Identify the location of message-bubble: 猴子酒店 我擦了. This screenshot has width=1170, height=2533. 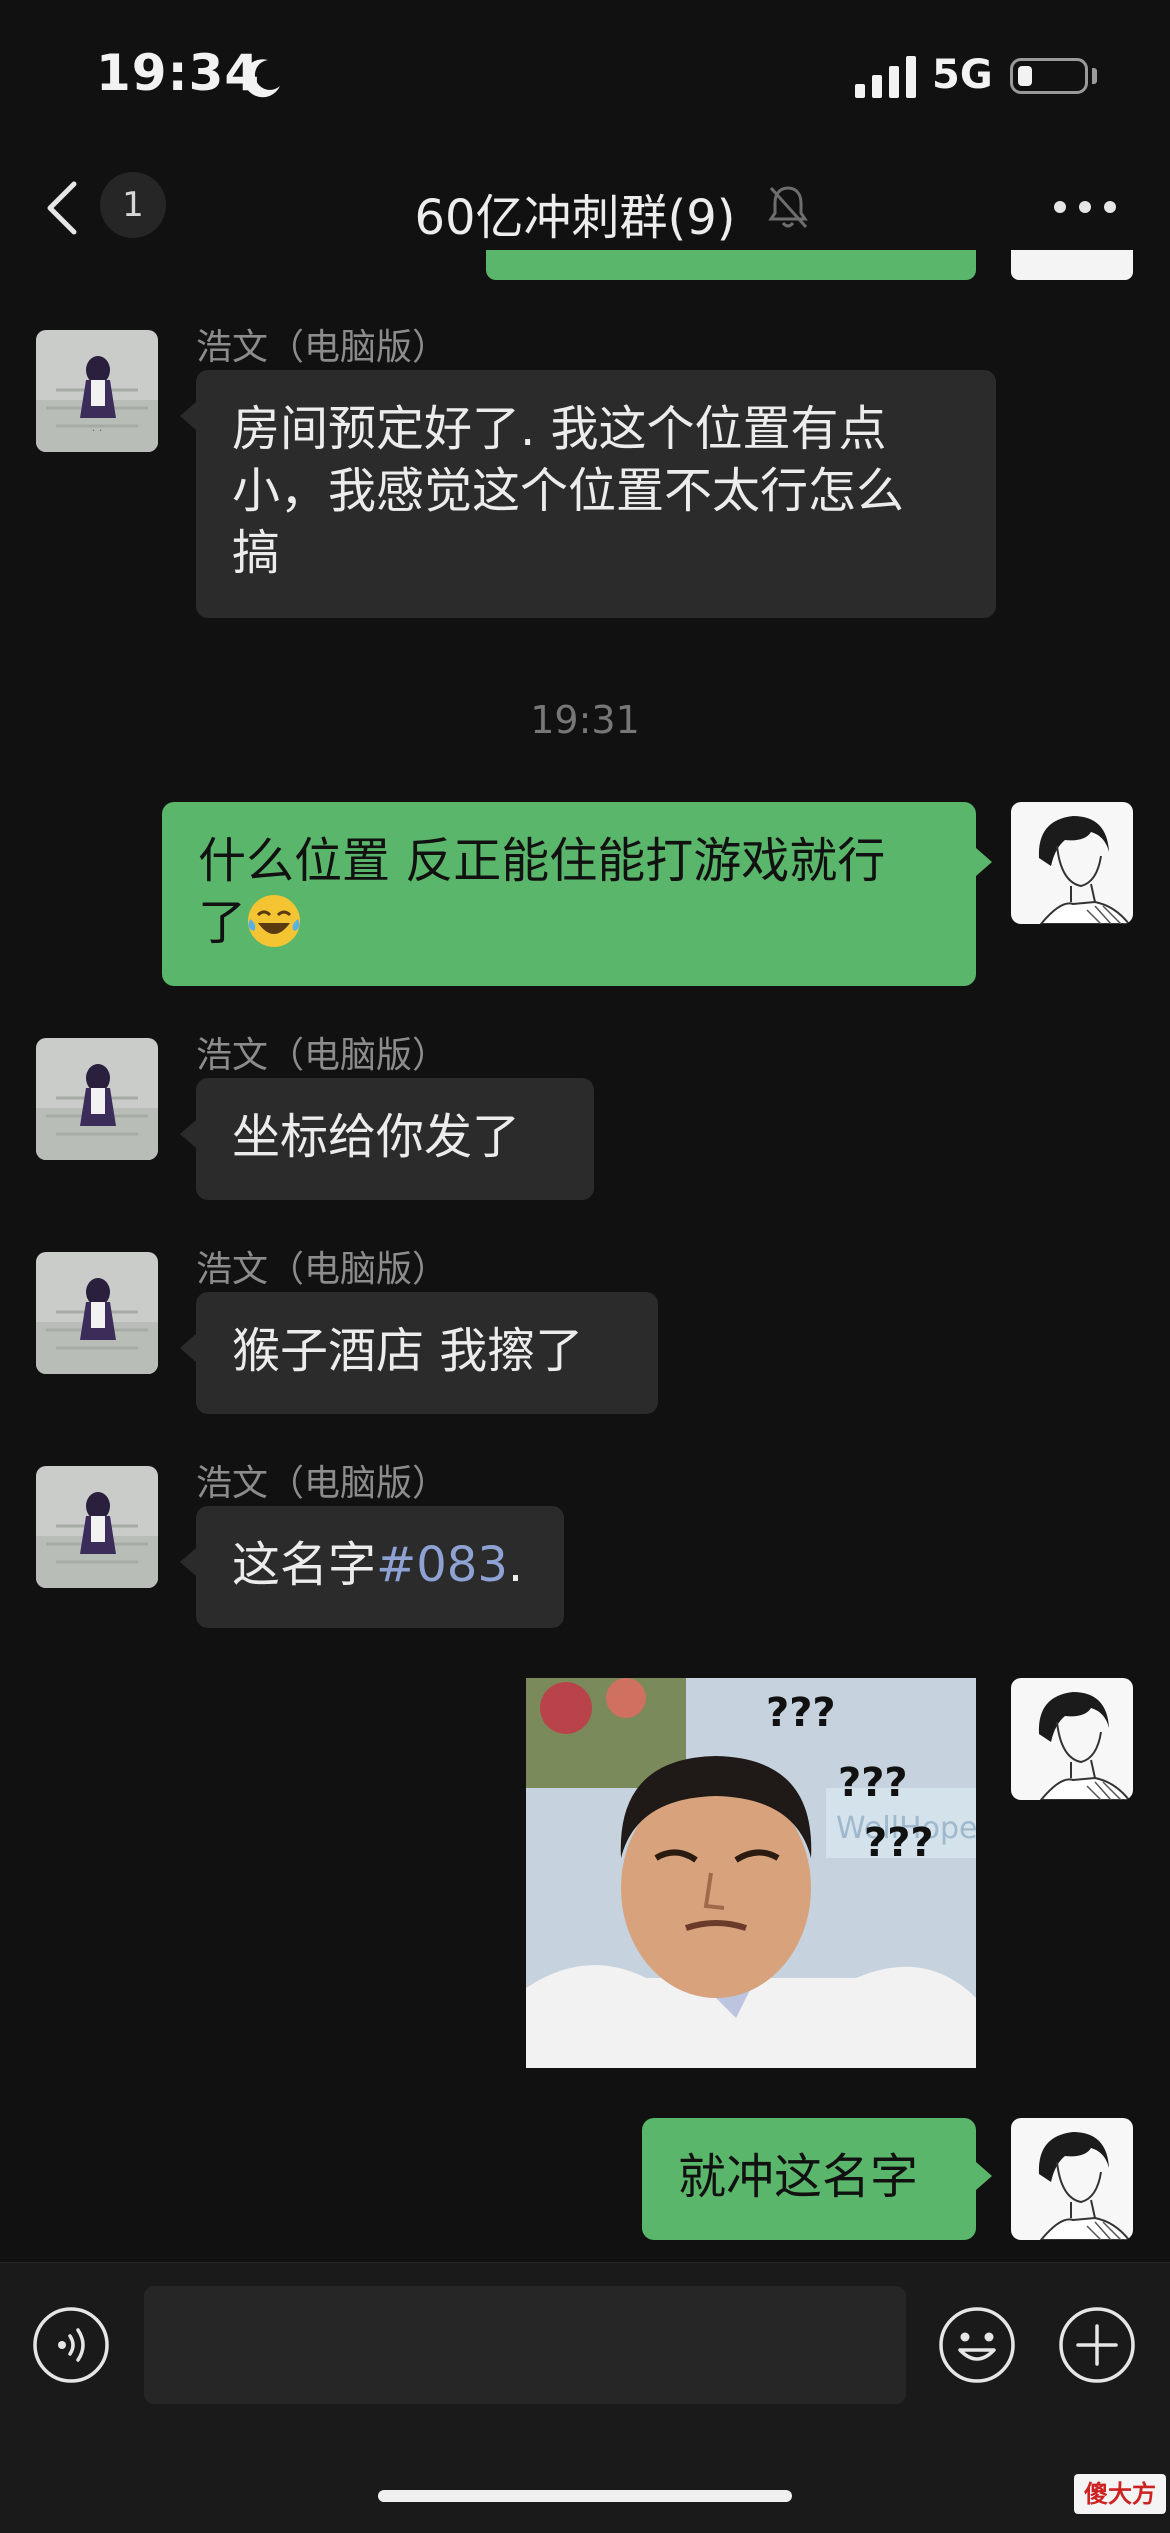
(427, 1353).